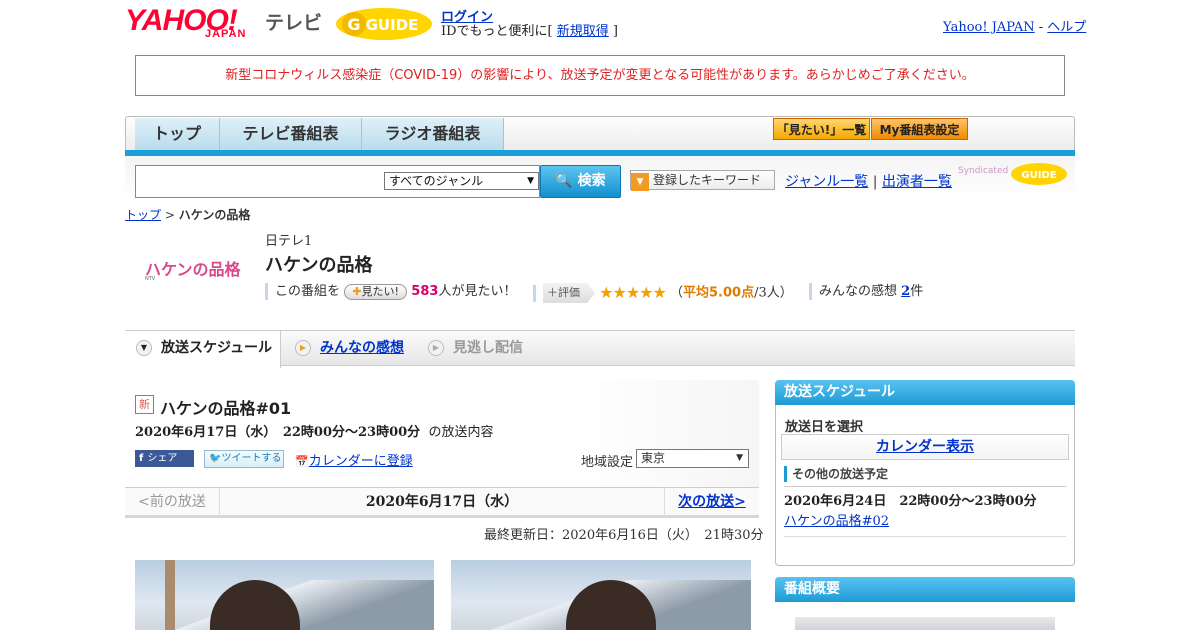  What do you see at coordinates (925, 536) in the screenshot?
I see `divider` at bounding box center [925, 536].